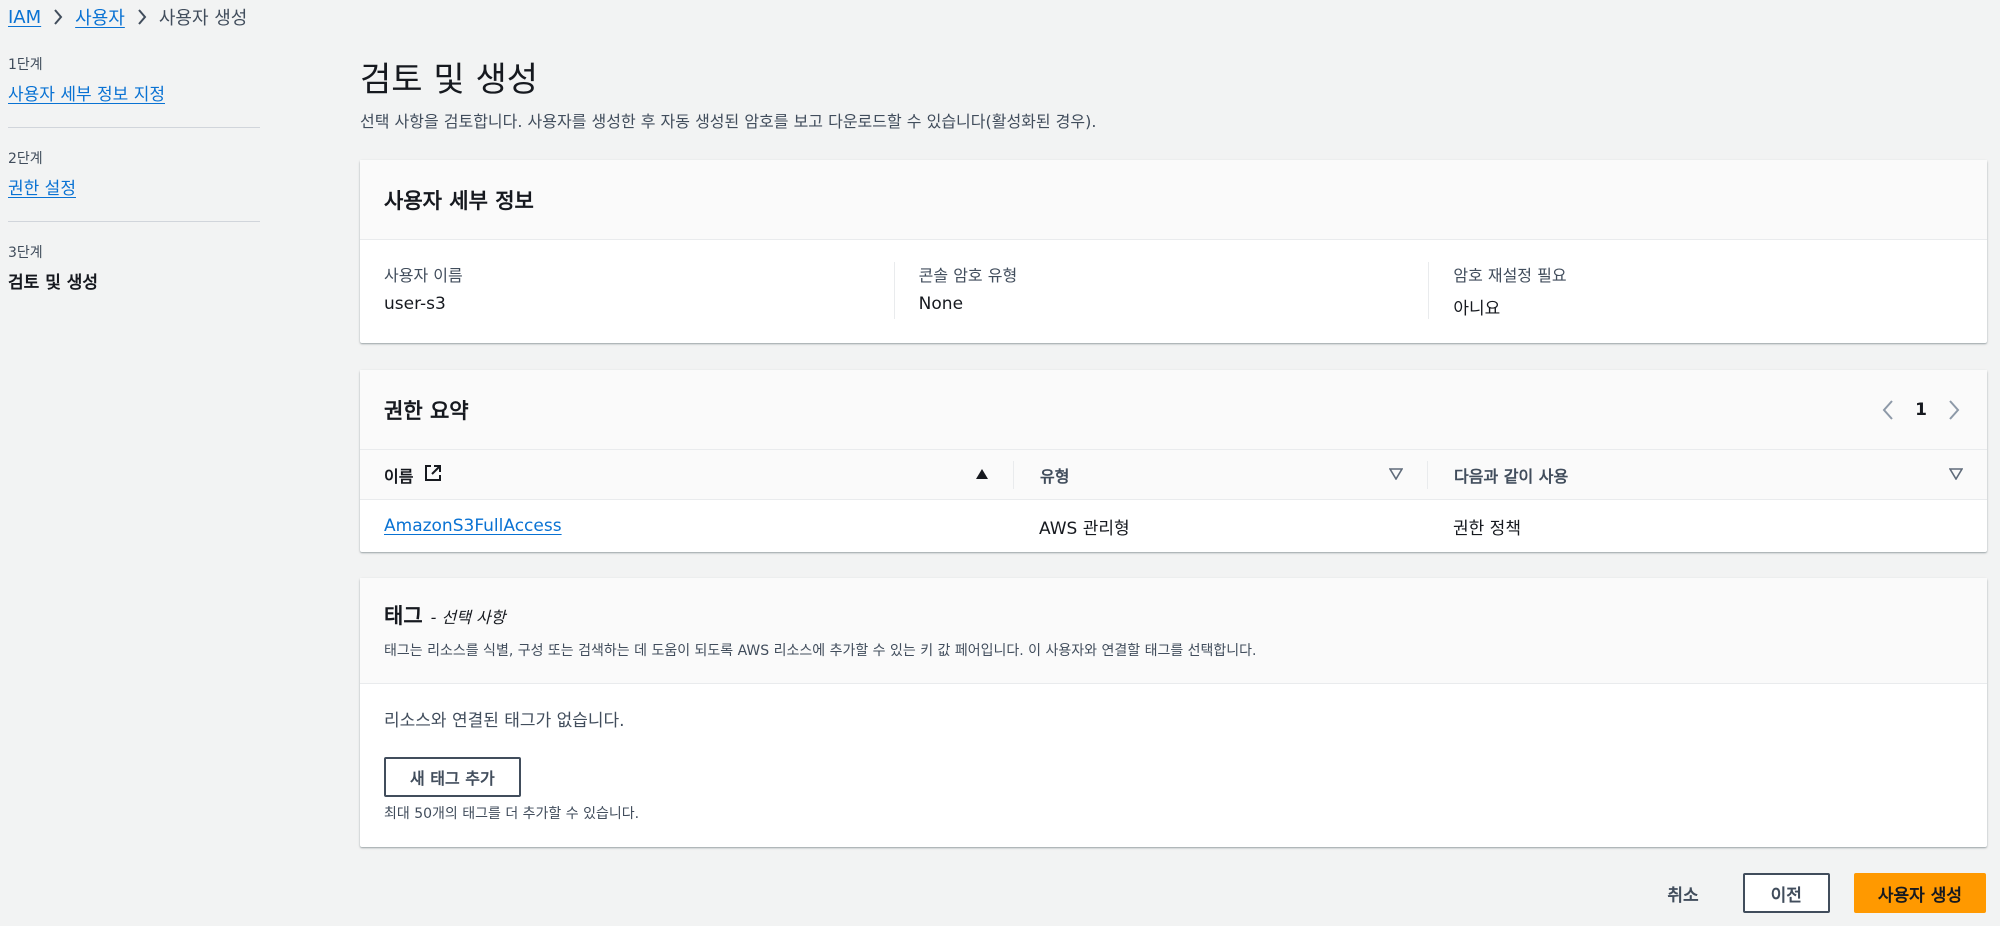  What do you see at coordinates (686, 526) in the screenshot?
I see `table-cell: AmazonS3FullAccess` at bounding box center [686, 526].